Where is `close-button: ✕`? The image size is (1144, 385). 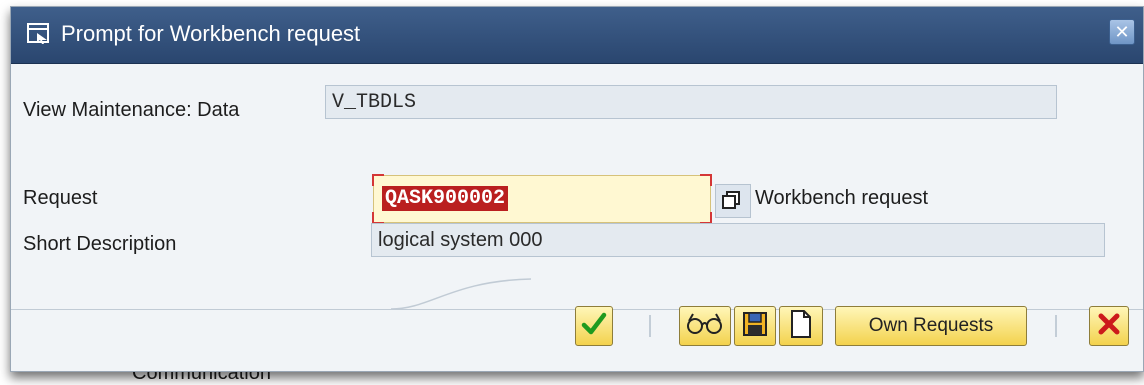 close-button: ✕ is located at coordinates (1122, 32).